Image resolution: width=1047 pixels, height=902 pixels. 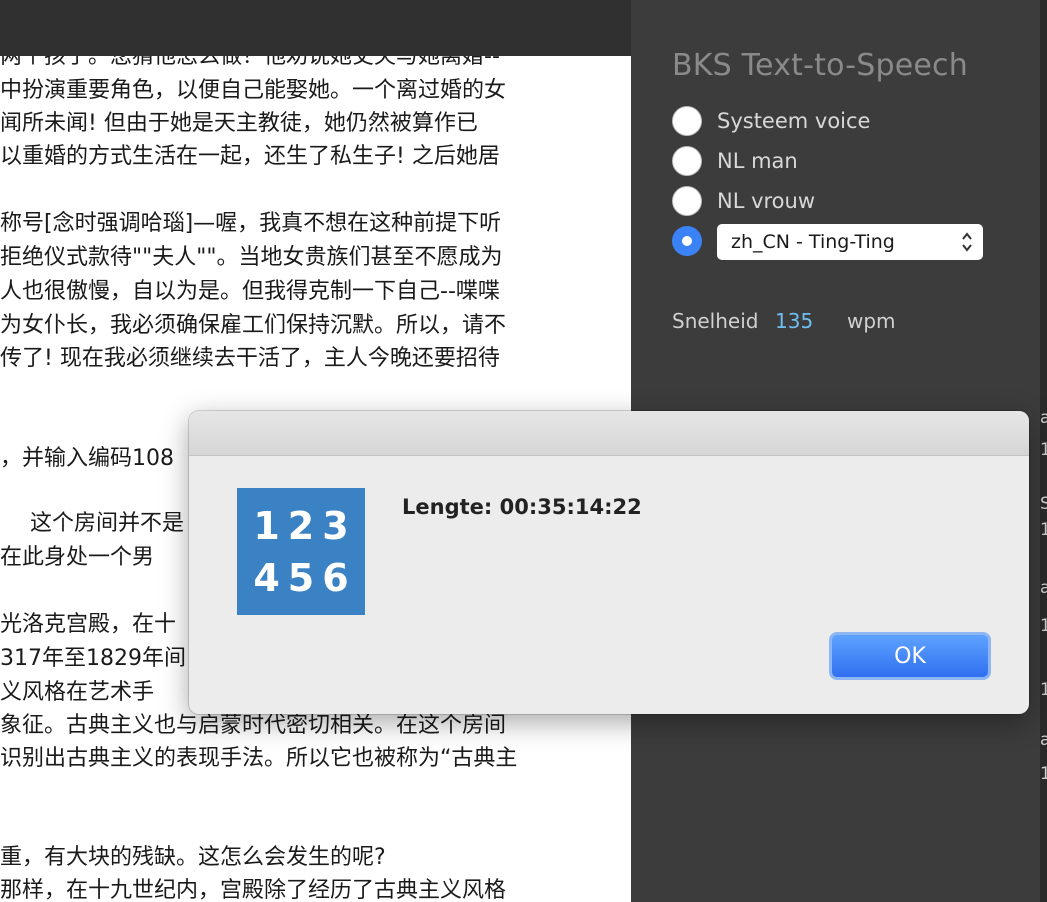 What do you see at coordinates (522, 507) in the screenshot?
I see `dialog-message: Lengte: 00:35:14:22` at bounding box center [522, 507].